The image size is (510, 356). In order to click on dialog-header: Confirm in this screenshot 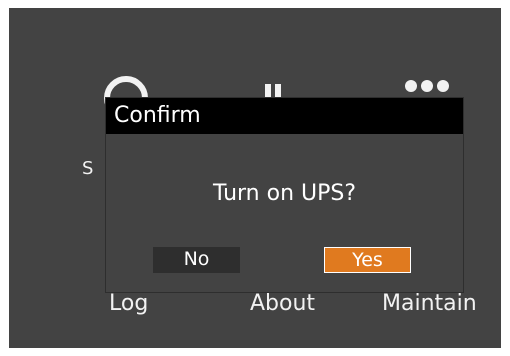, I will do `click(284, 116)`.